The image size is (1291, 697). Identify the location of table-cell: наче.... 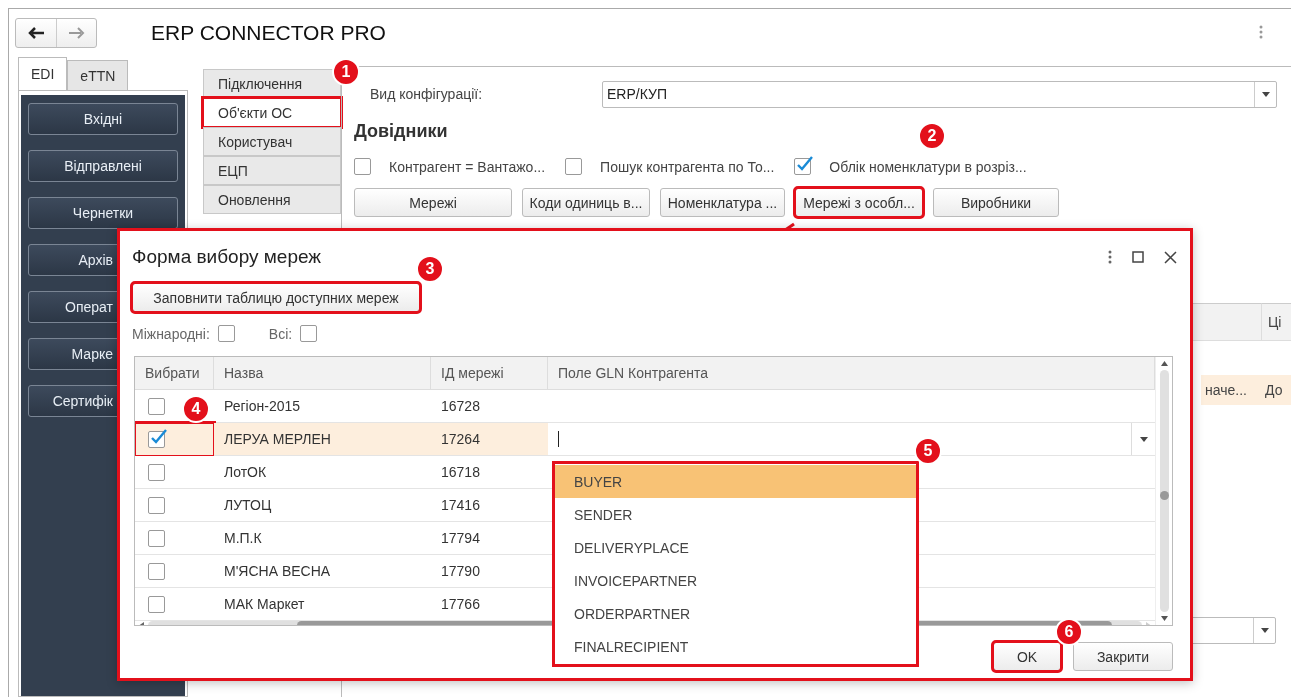
(1231, 390).